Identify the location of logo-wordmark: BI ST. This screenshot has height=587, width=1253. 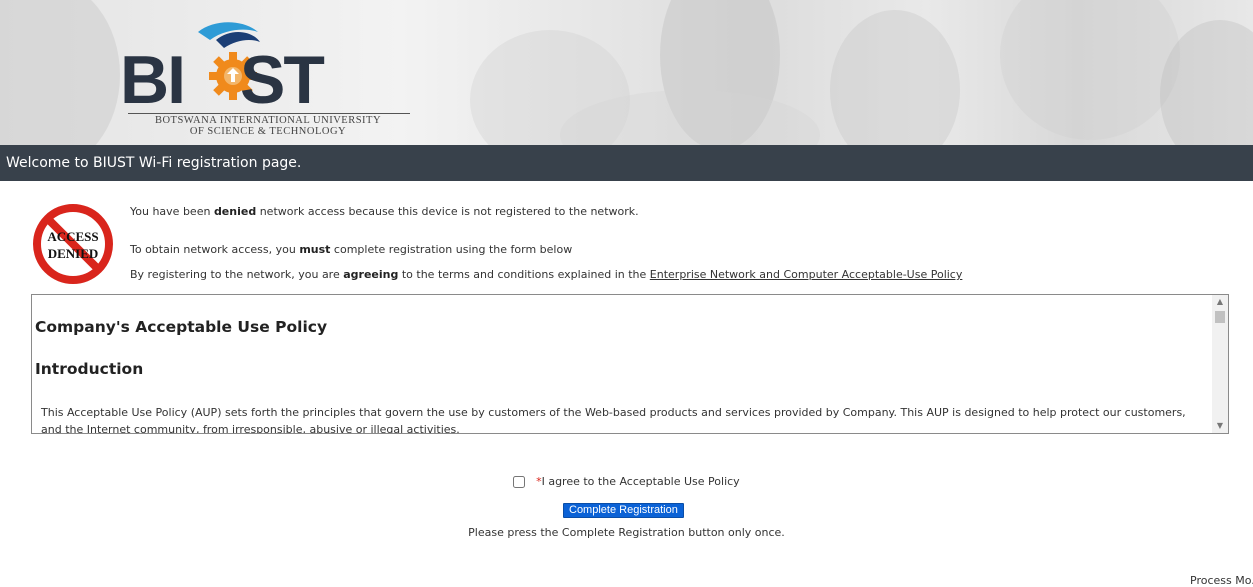
(222, 80).